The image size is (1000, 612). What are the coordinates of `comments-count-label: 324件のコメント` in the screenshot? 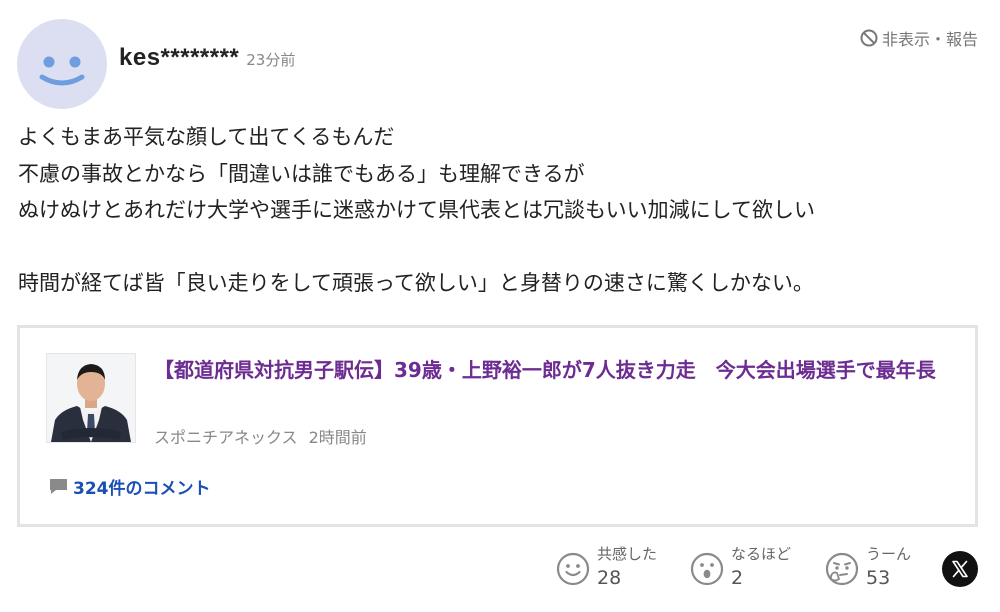 It's located at (142, 489).